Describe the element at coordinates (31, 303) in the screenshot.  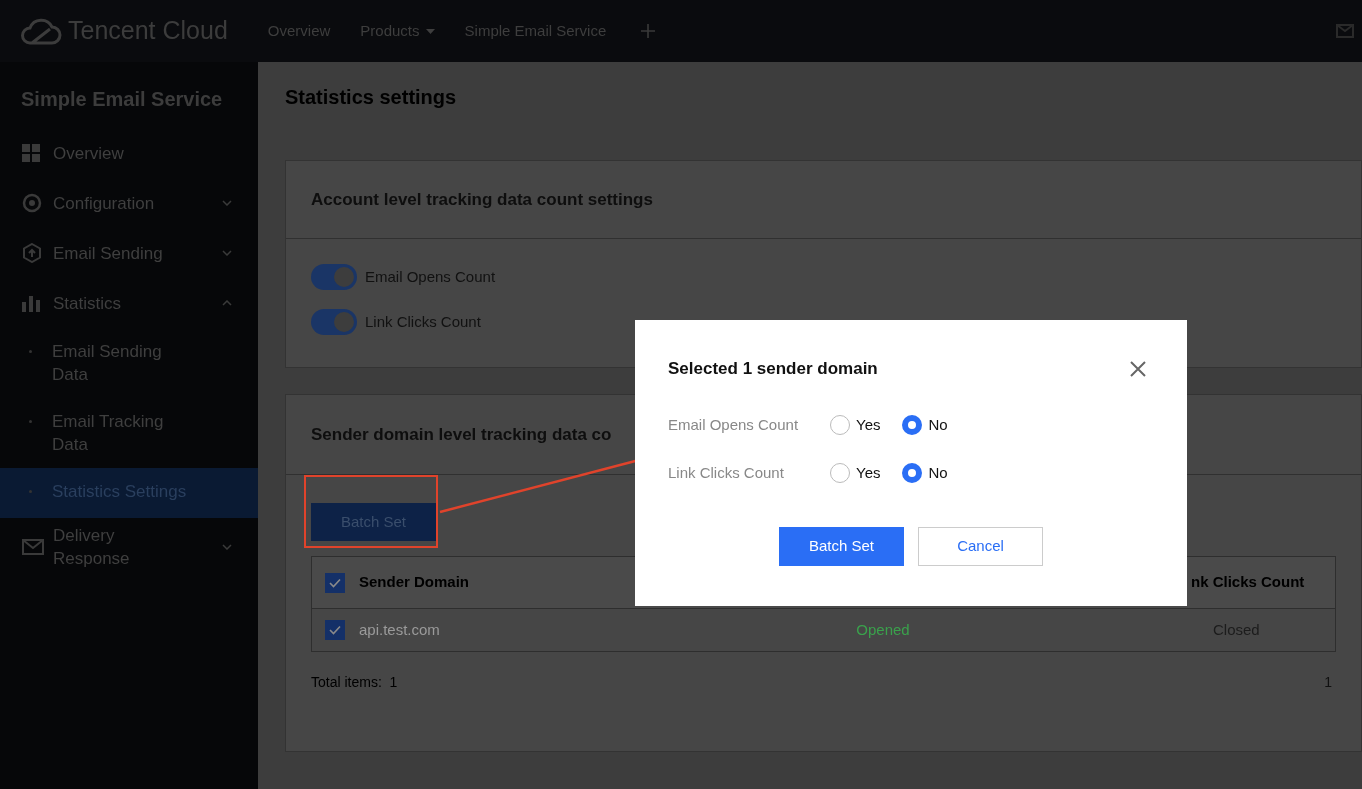
I see `bar-chart-icon` at that location.